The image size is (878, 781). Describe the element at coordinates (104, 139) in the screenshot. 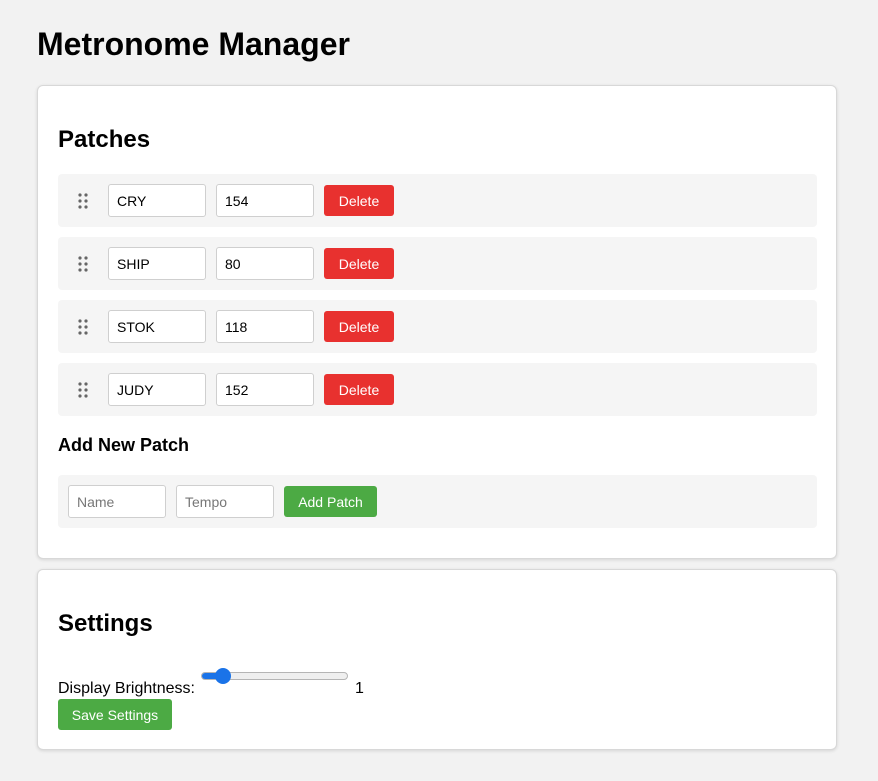

I see `patches-heading: Patches` at that location.